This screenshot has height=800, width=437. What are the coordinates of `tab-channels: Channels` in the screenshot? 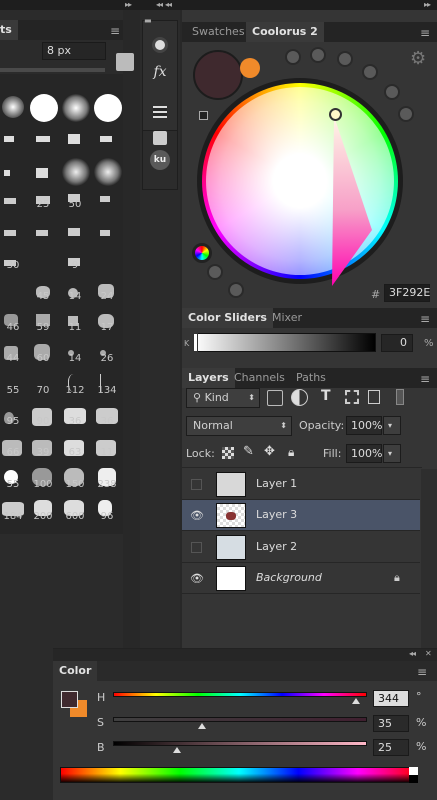 It's located at (259, 378).